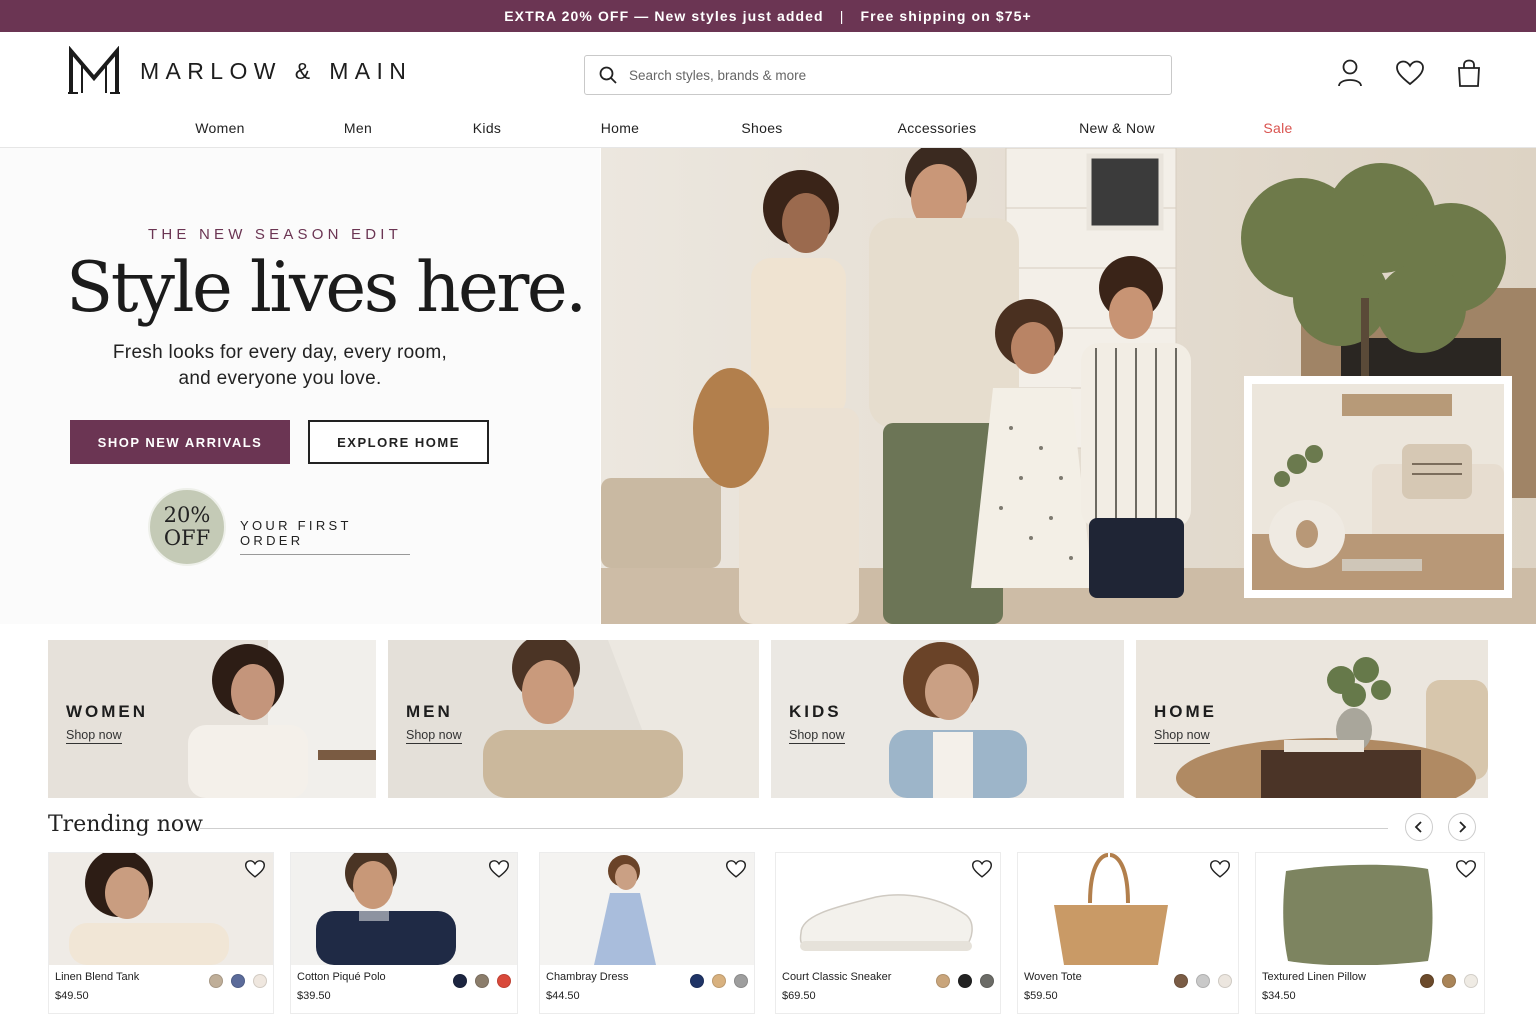 This screenshot has height=1024, width=1536. I want to click on search-bar, so click(878, 75).